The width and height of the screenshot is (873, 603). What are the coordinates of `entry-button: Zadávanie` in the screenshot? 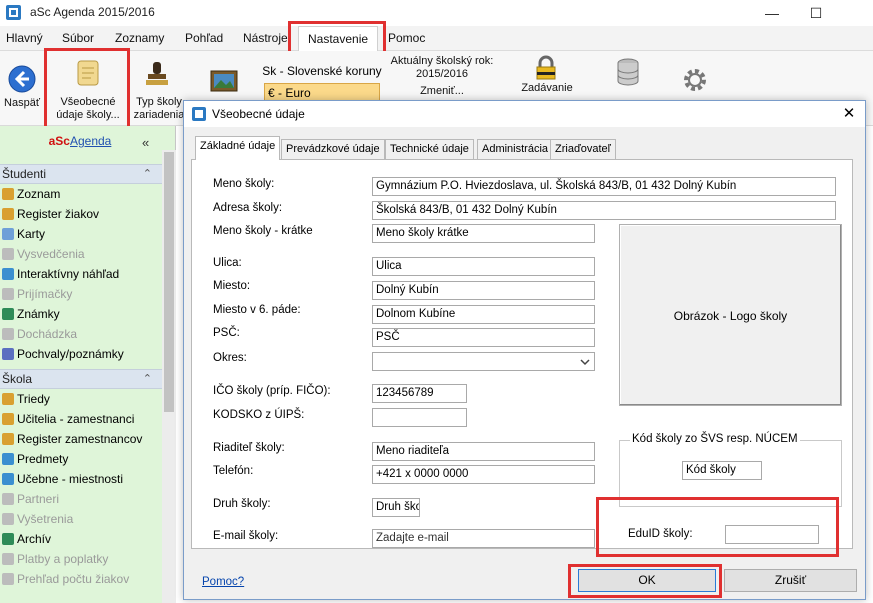 It's located at (547, 88).